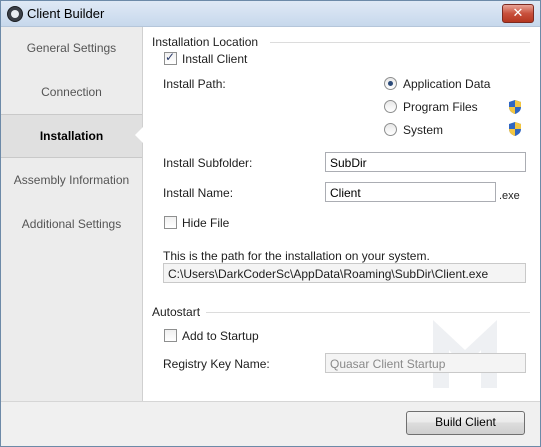 Image resolution: width=541 pixels, height=447 pixels. I want to click on sidebar-item-label: Connection, so click(71, 92).